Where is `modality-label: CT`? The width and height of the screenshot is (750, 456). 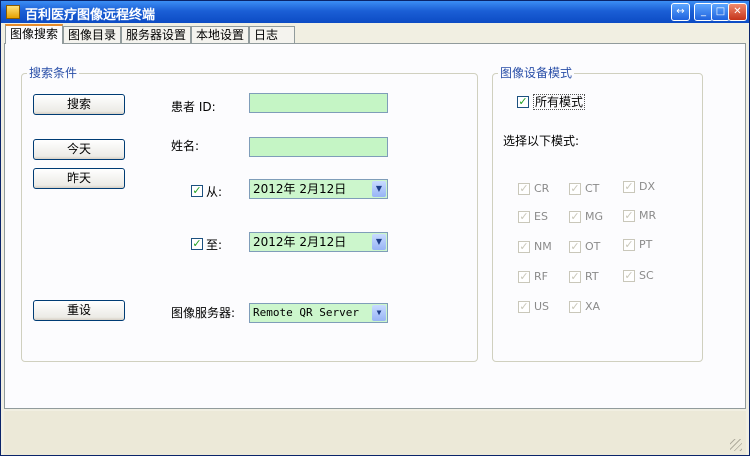
modality-label: CT is located at coordinates (592, 188).